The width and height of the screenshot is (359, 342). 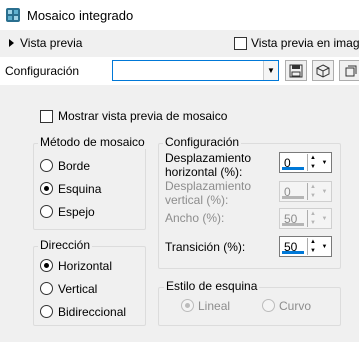 I want to click on radio-borde-label: Borde, so click(x=74, y=166).